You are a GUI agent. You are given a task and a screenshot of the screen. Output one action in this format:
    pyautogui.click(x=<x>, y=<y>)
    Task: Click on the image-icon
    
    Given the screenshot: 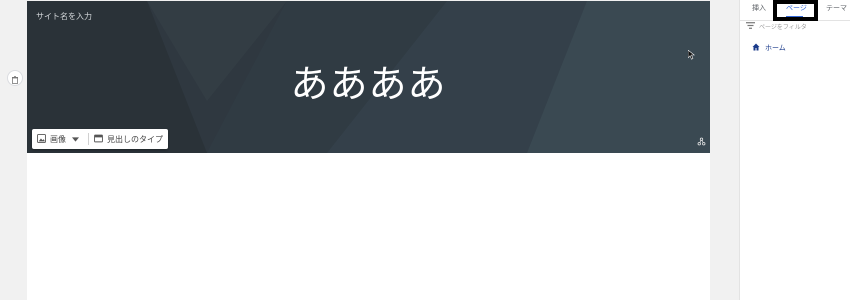 What is the action you would take?
    pyautogui.click(x=43, y=139)
    